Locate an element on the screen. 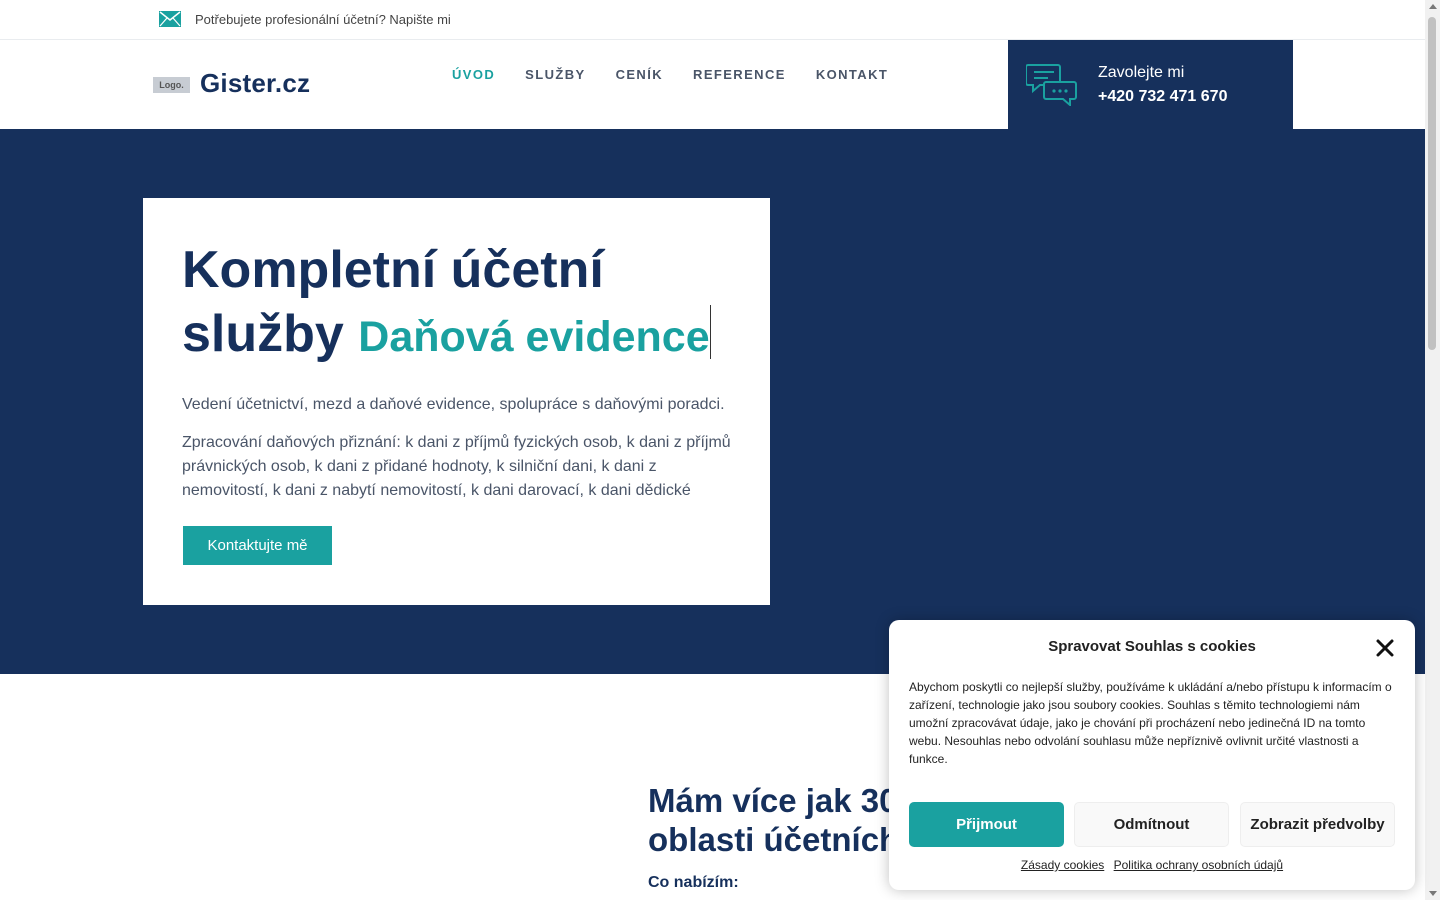  page-scrollbar is located at coordinates (1432, 450).